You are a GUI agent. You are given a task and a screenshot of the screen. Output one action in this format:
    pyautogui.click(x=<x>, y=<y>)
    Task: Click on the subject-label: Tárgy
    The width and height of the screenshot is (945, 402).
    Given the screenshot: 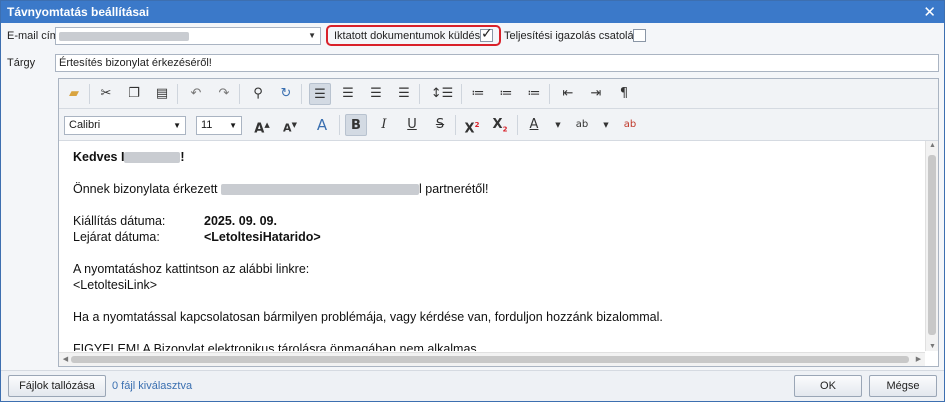 What is the action you would take?
    pyautogui.click(x=21, y=63)
    